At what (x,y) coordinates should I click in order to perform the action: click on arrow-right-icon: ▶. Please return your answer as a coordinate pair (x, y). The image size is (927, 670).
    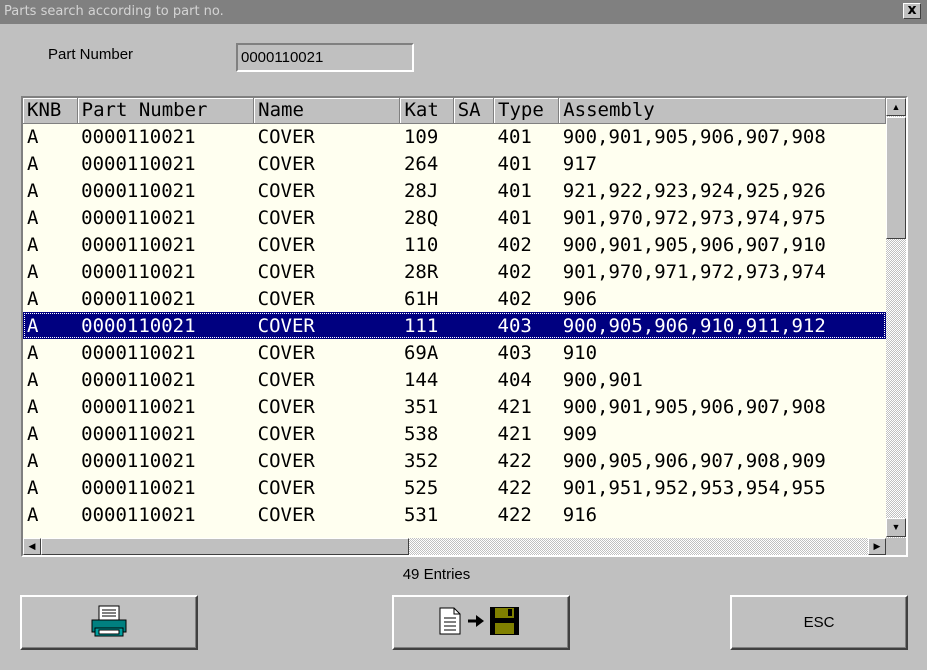
    Looking at the image, I should click on (877, 546).